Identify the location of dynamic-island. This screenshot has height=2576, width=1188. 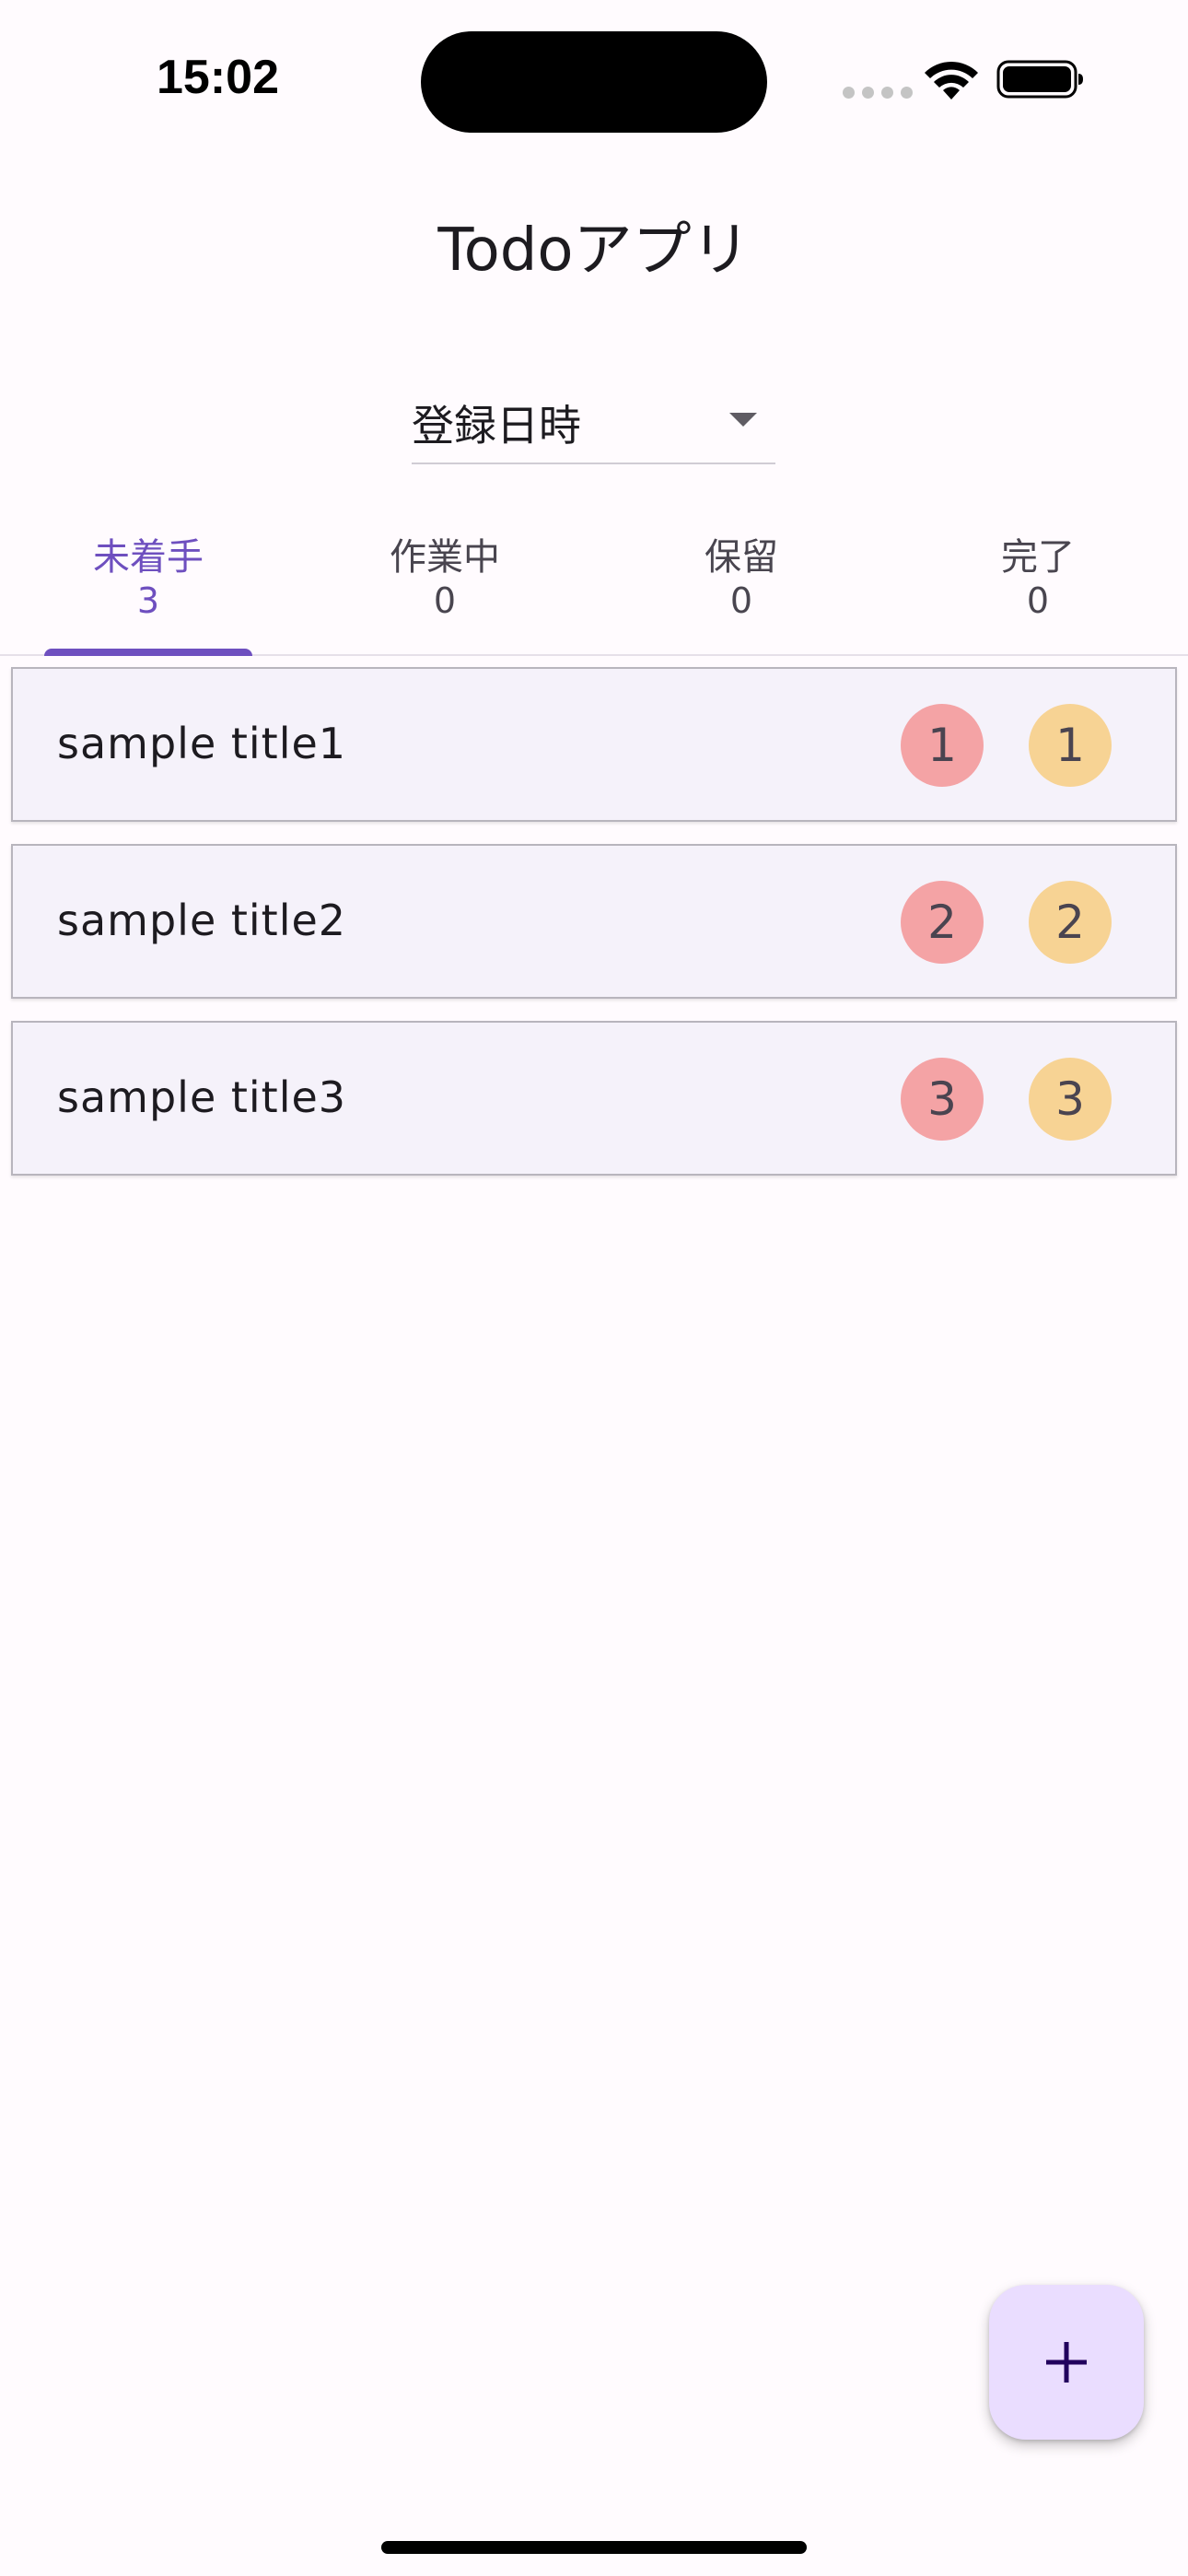
(594, 82).